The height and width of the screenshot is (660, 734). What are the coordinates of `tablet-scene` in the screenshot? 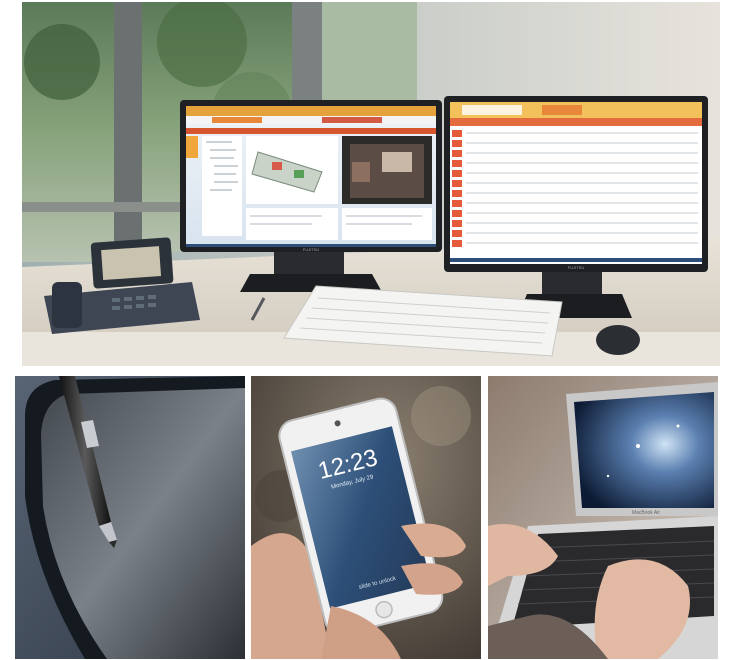 It's located at (130, 517).